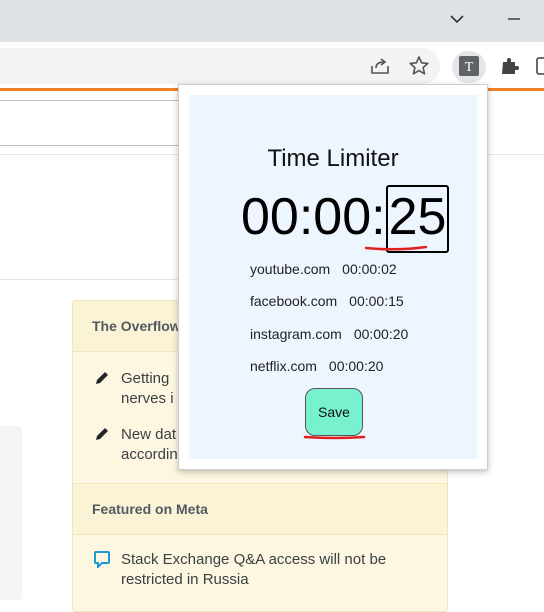  I want to click on site-domain: netflix.com, so click(283, 366).